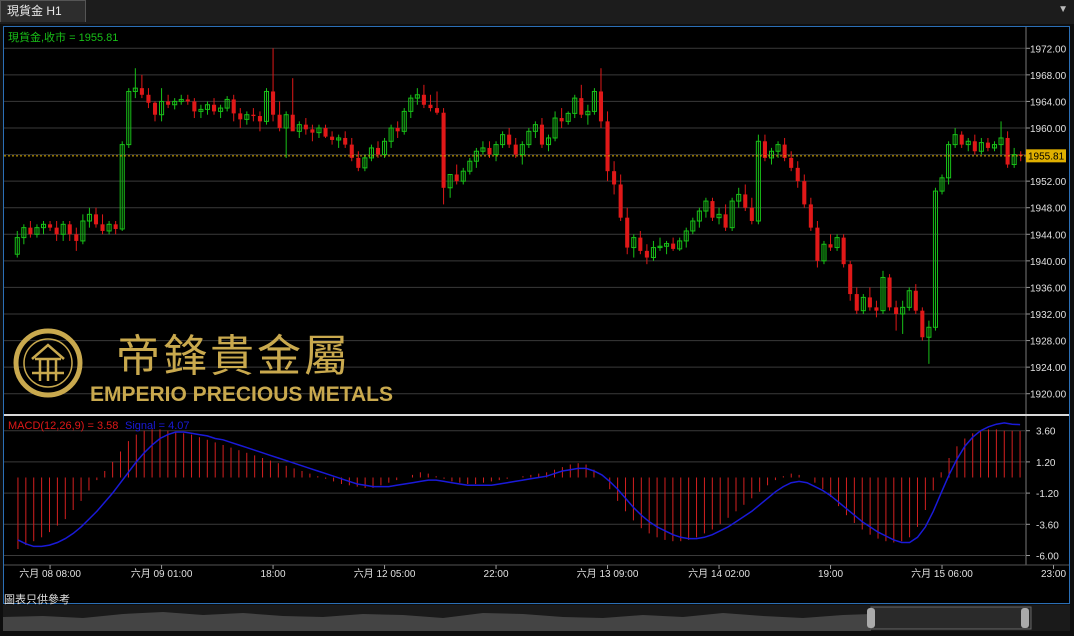  Describe the element at coordinates (241, 394) in the screenshot. I see `logo-english-text: EMPERIO PRECIOUS METALS` at that location.